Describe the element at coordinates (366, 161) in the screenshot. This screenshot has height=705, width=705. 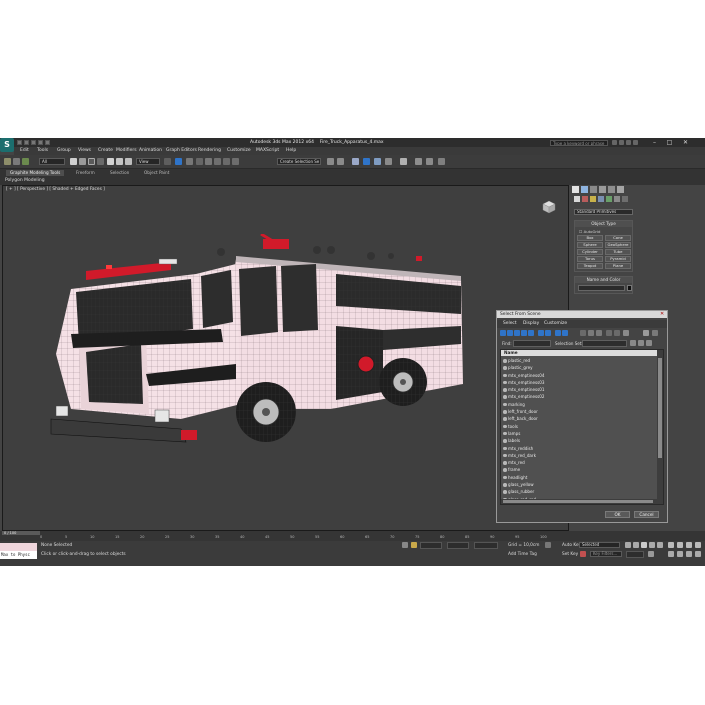
I see `graphite-toggle-icon` at that location.